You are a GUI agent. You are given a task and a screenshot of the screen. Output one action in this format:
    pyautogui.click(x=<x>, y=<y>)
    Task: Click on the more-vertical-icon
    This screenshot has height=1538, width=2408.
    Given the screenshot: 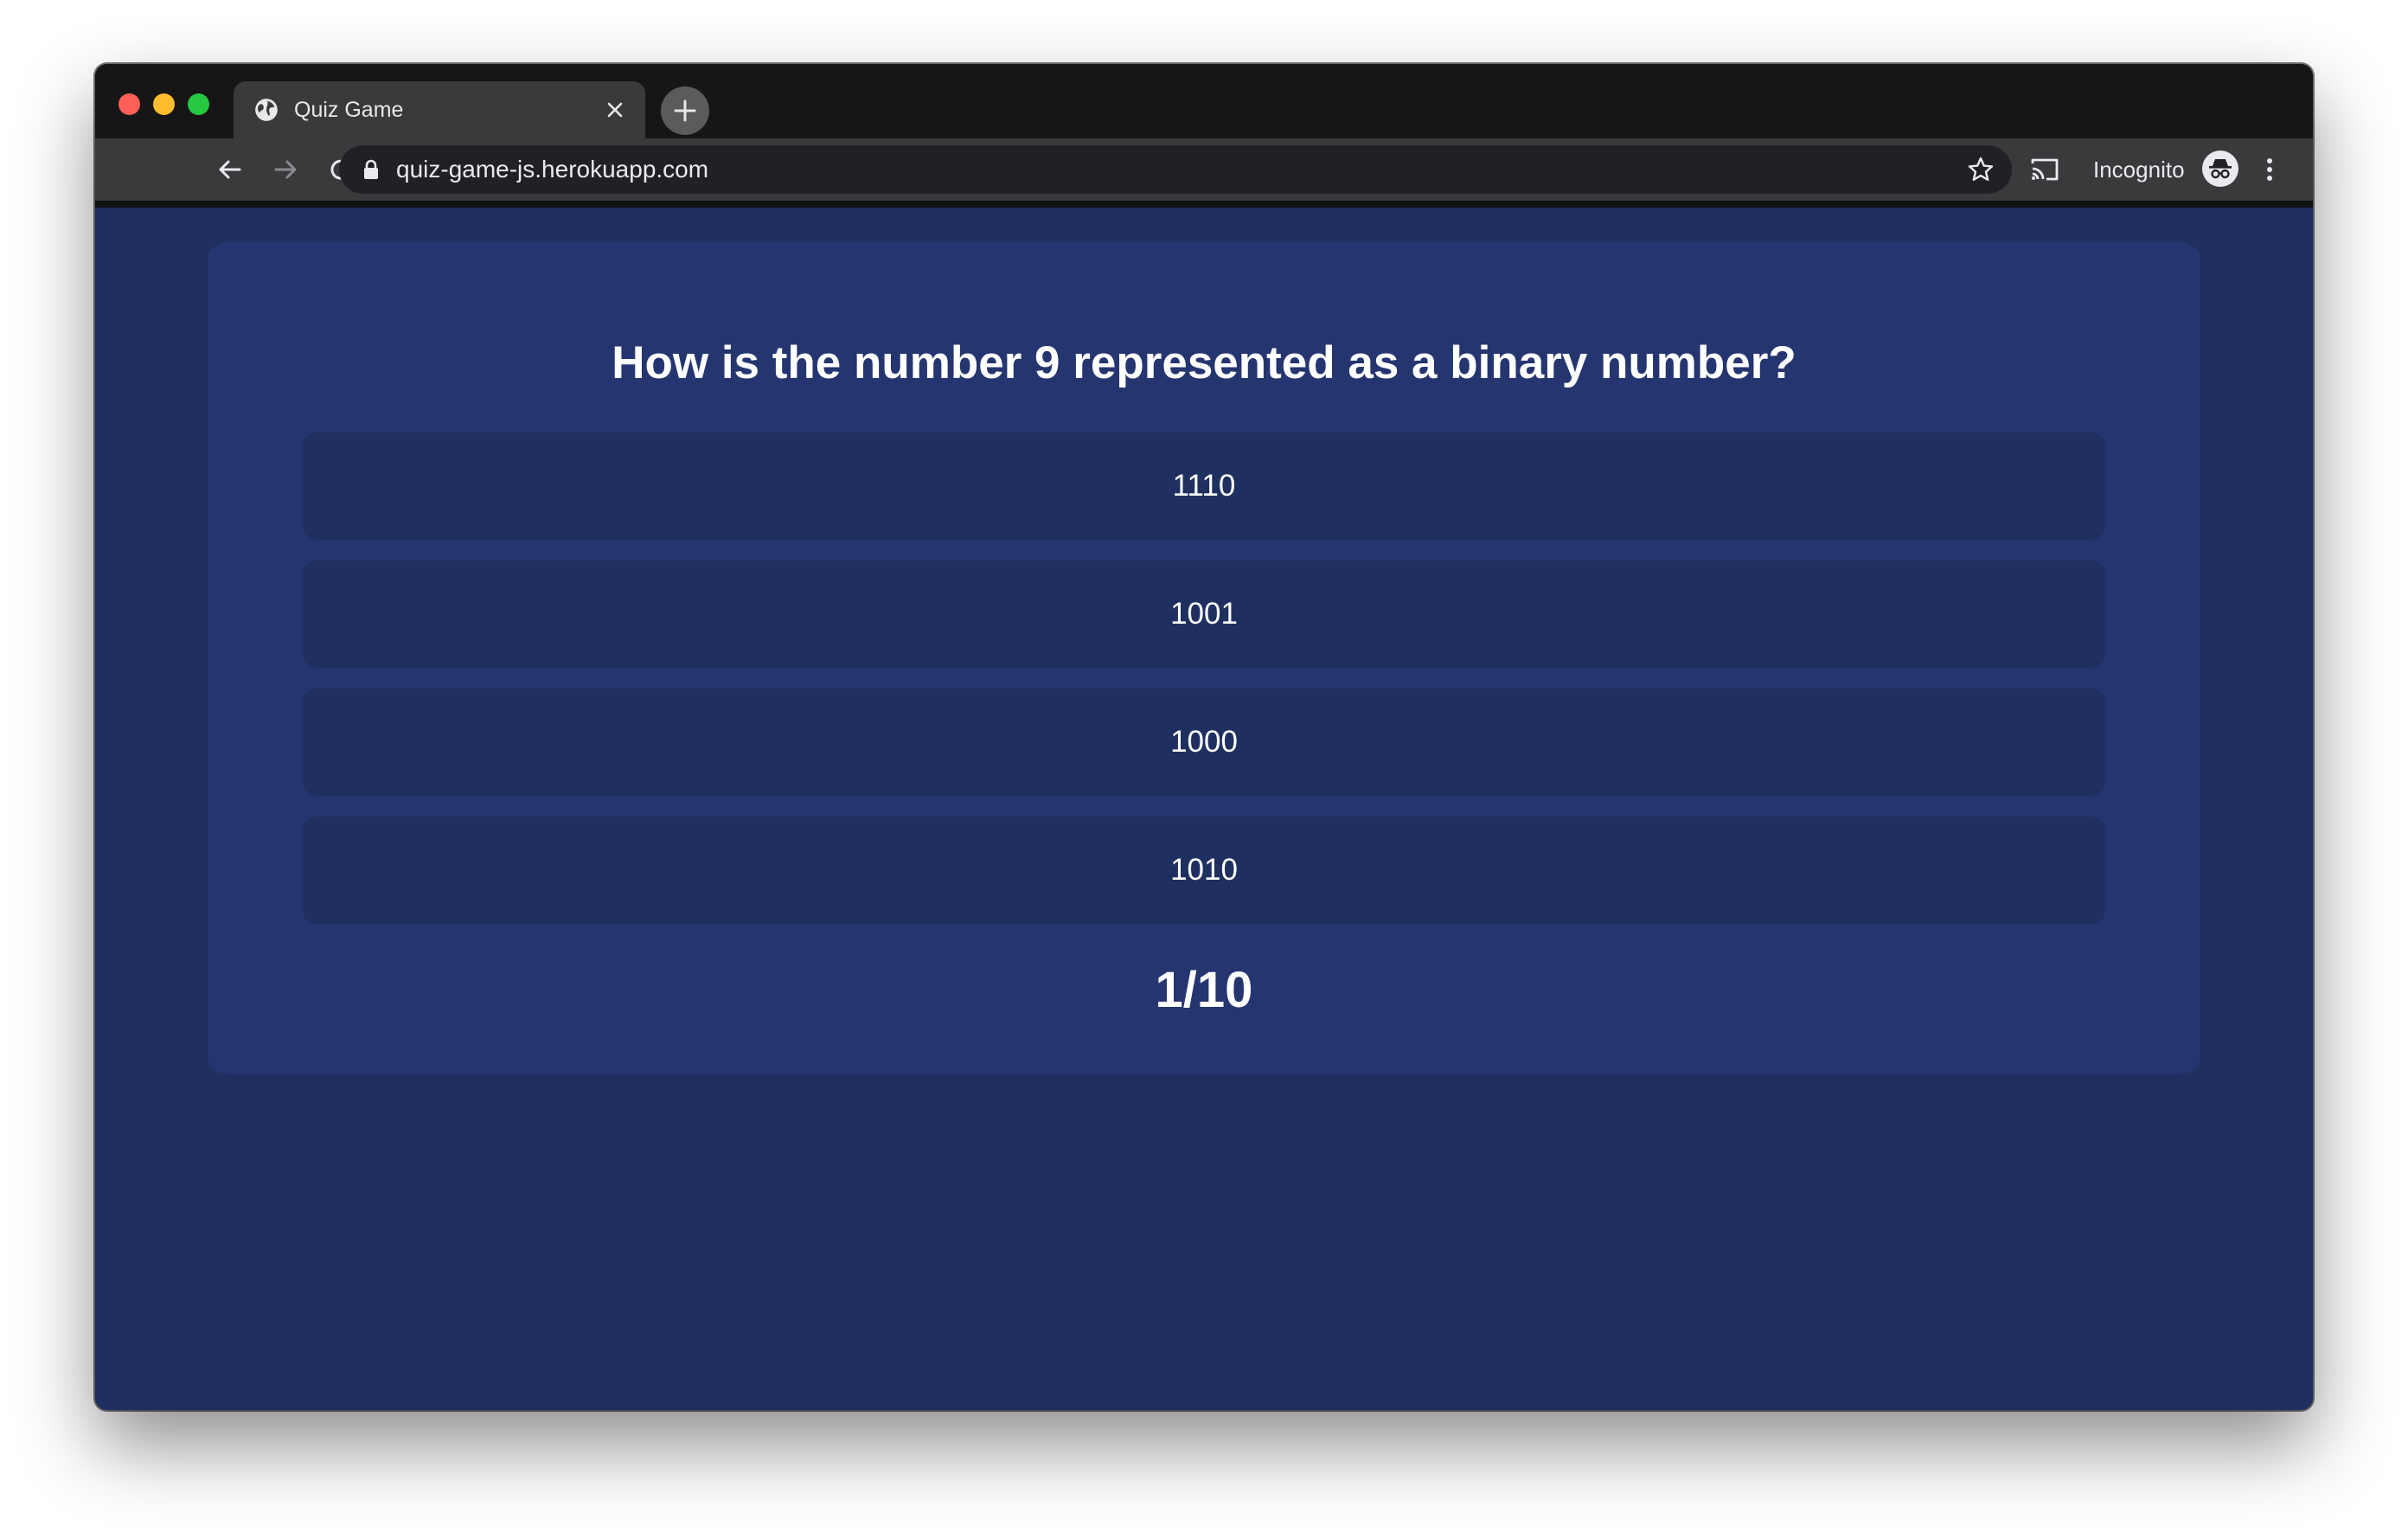 What is the action you would take?
    pyautogui.click(x=2269, y=170)
    